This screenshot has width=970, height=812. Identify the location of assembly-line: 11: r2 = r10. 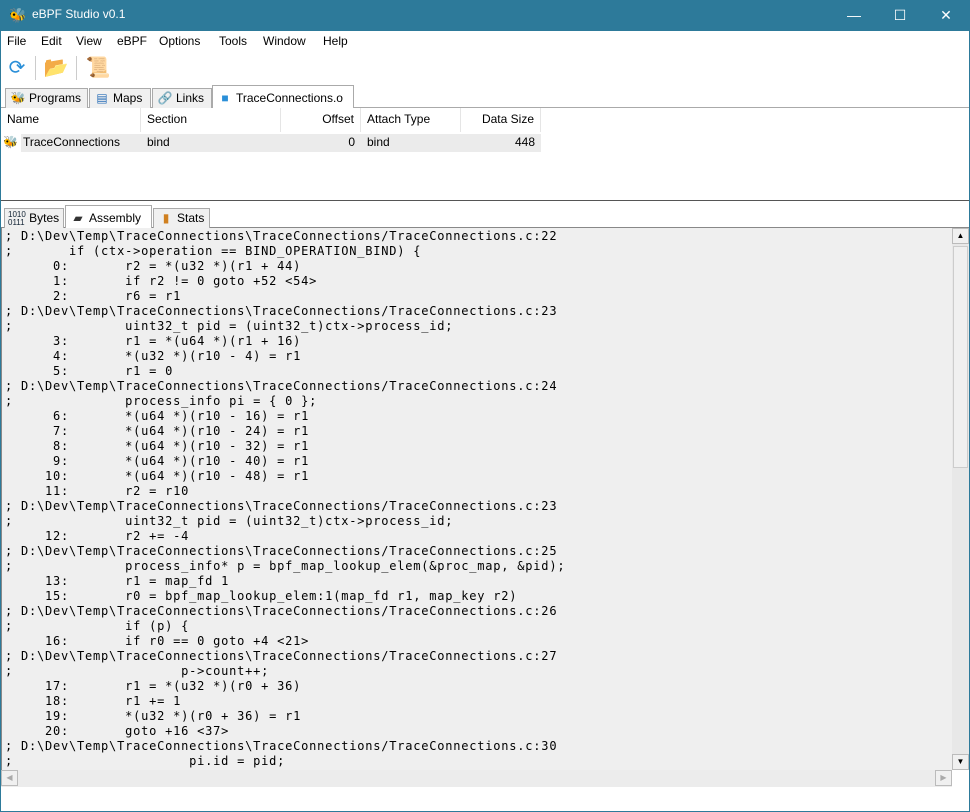
(97, 491).